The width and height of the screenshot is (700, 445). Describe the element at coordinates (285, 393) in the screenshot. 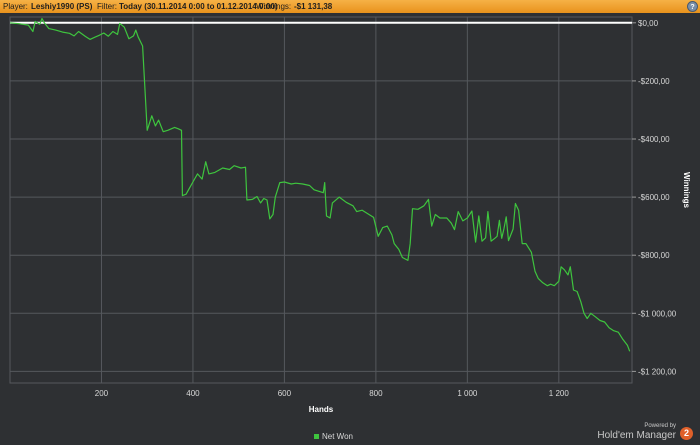

I see `x-tick-label: 600` at that location.